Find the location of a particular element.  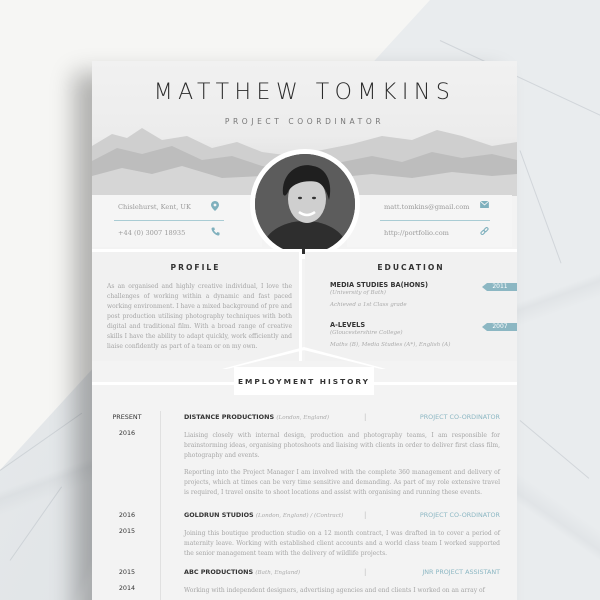

avatar is located at coordinates (305, 204).